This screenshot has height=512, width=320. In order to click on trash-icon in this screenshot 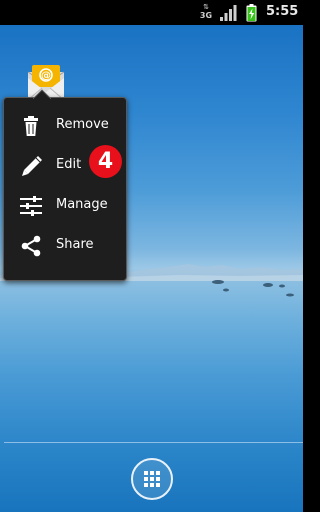, I will do `click(31, 126)`.